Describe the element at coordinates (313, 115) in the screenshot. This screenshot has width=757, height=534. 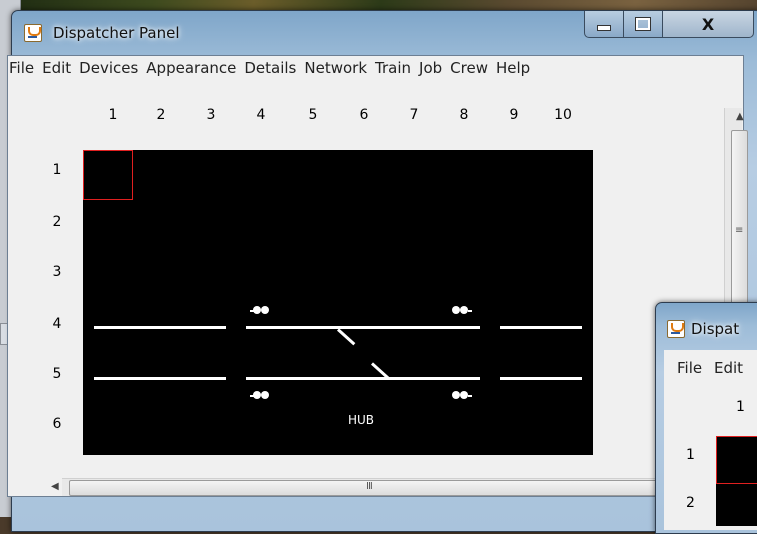
I see `column-header: 5` at that location.